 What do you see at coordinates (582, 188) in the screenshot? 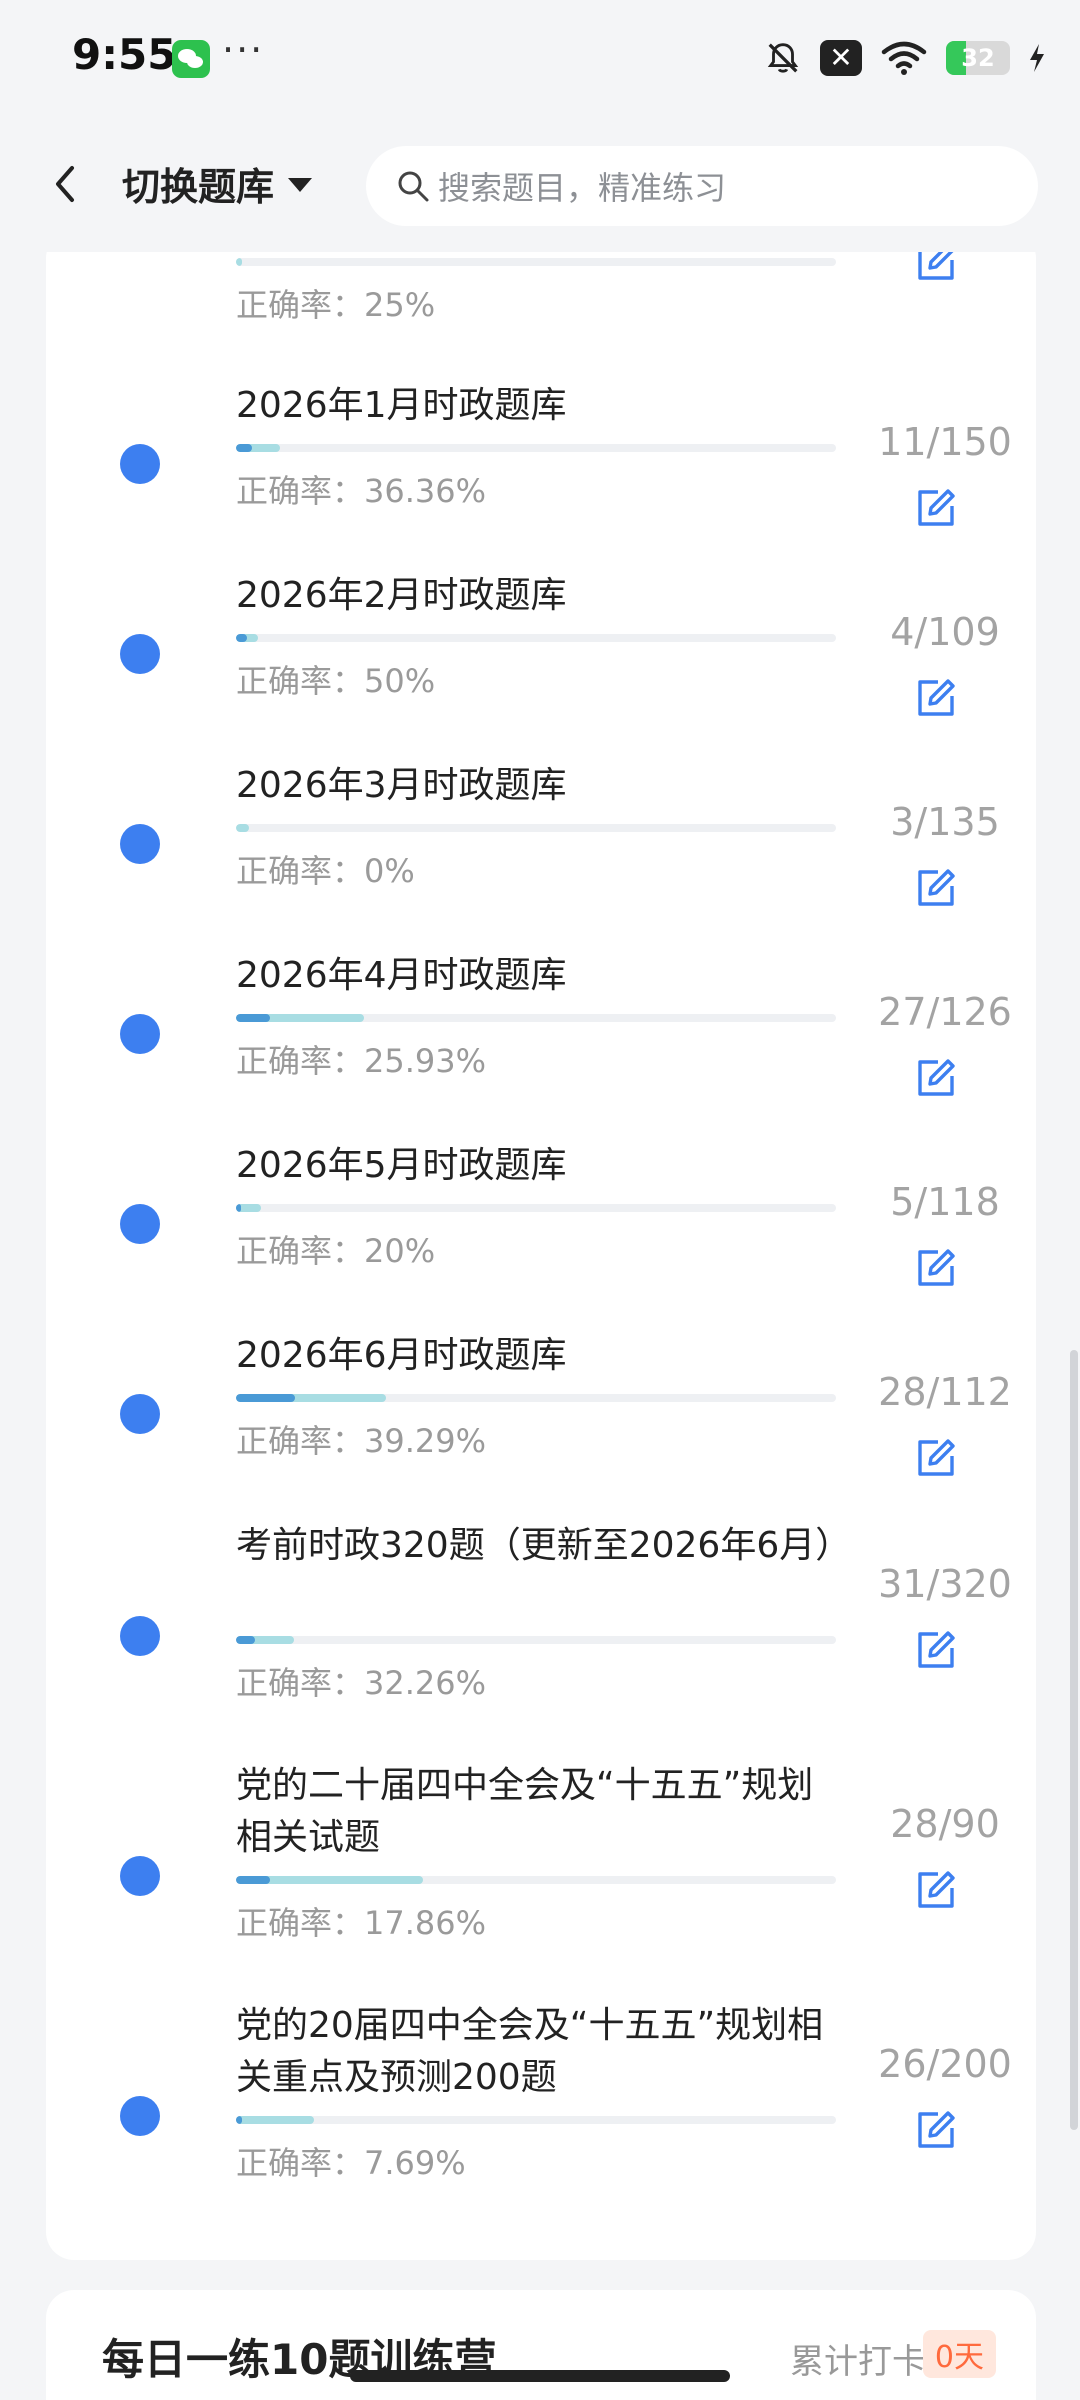
I see `search-placeholder: 搜索题目，精准练习` at bounding box center [582, 188].